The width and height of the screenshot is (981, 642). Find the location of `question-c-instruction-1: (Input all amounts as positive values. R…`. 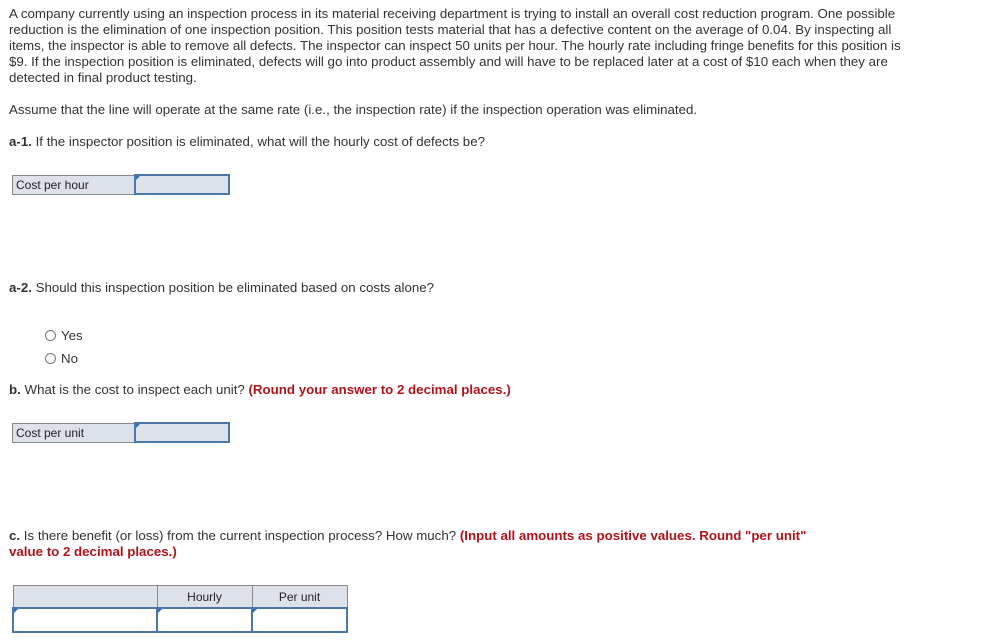

question-c-instruction-1: (Input all amounts as positive values. R… is located at coordinates (633, 535).